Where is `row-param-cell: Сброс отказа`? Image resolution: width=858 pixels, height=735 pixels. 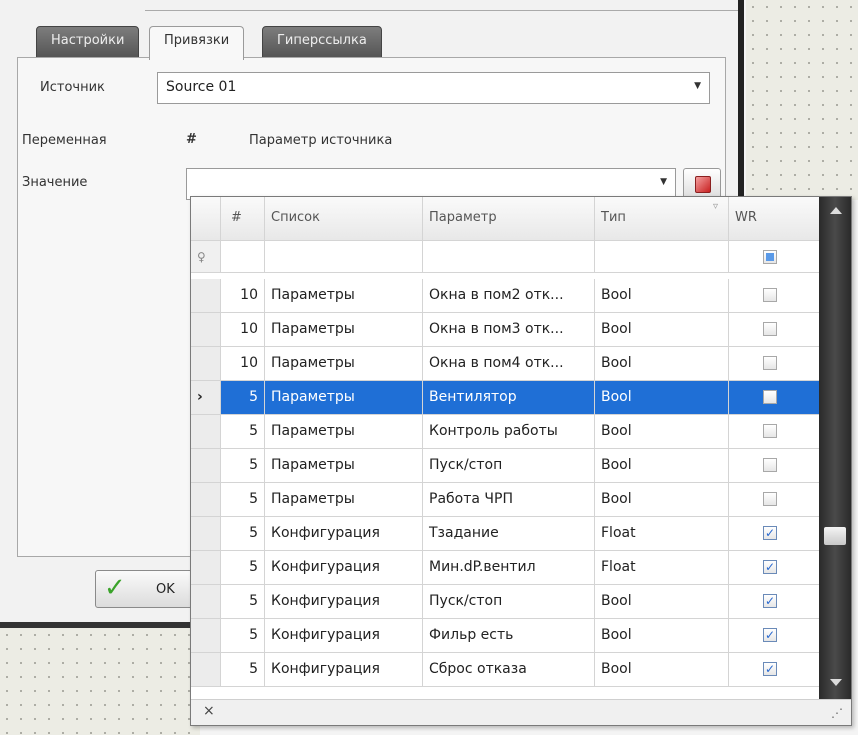
row-param-cell: Сброс отказа is located at coordinates (509, 670).